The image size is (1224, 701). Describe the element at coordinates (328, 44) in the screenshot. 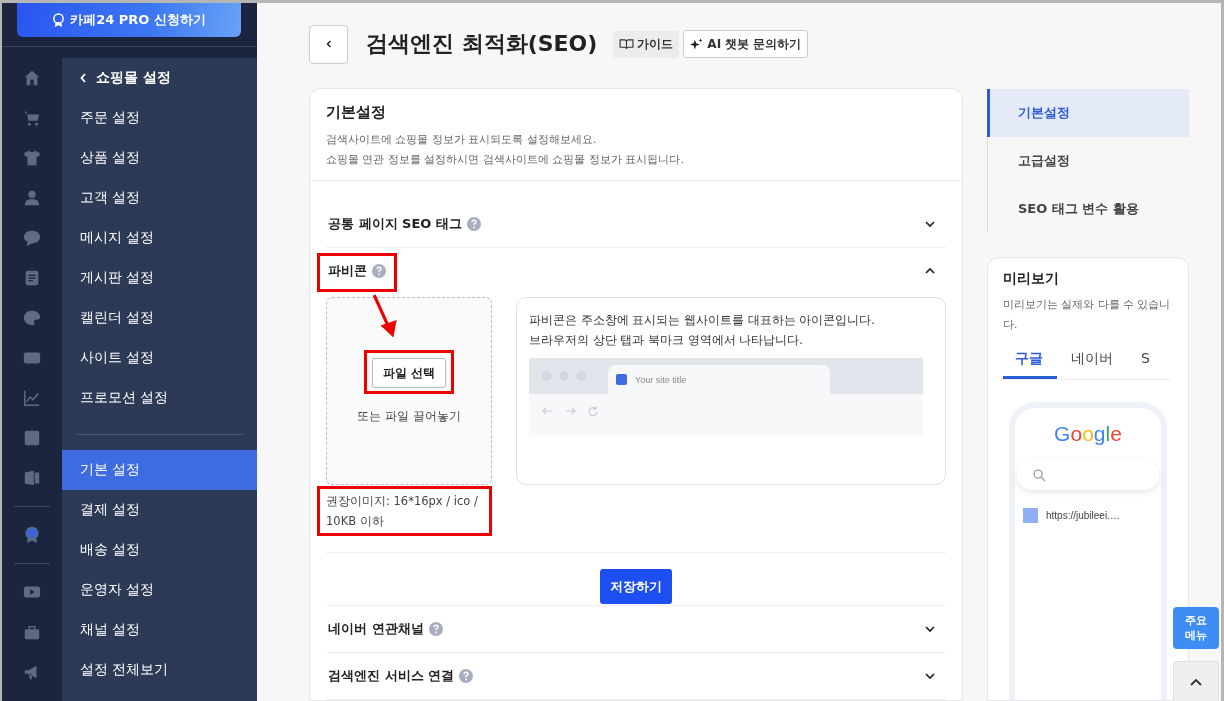

I see `back-button` at that location.